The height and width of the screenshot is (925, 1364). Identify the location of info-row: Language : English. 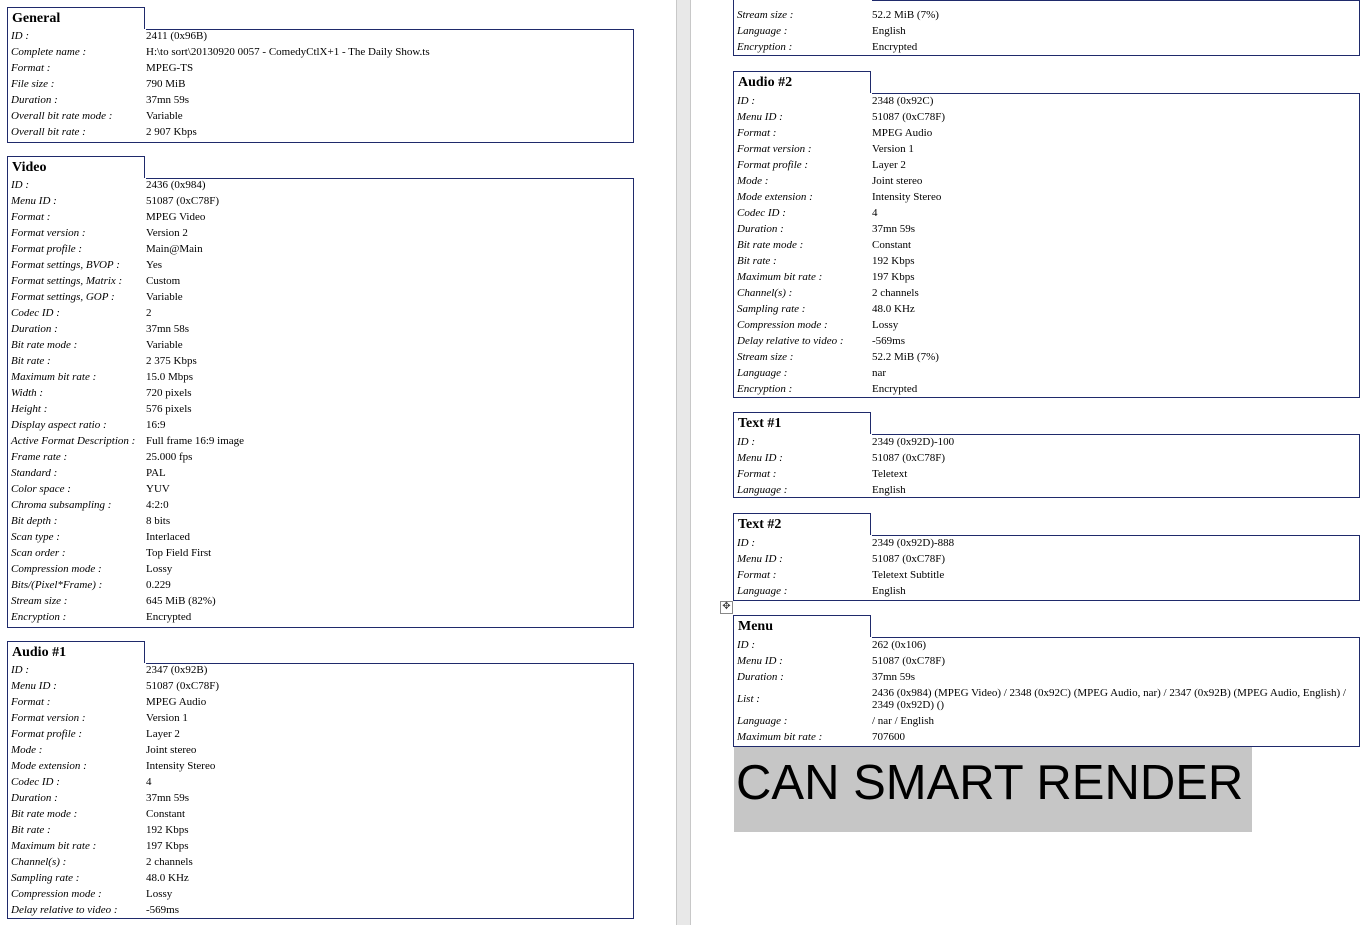
(1046, 591).